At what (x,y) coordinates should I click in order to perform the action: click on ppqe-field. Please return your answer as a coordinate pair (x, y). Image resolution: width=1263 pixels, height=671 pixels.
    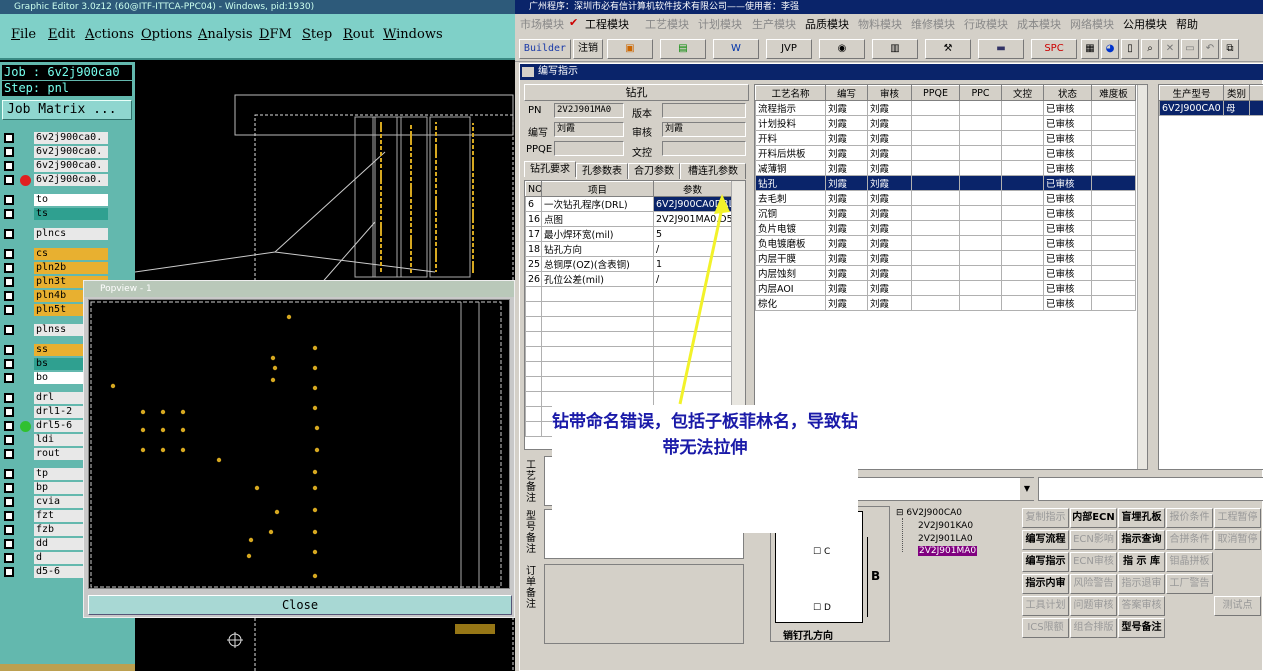
    Looking at the image, I should click on (589, 148).